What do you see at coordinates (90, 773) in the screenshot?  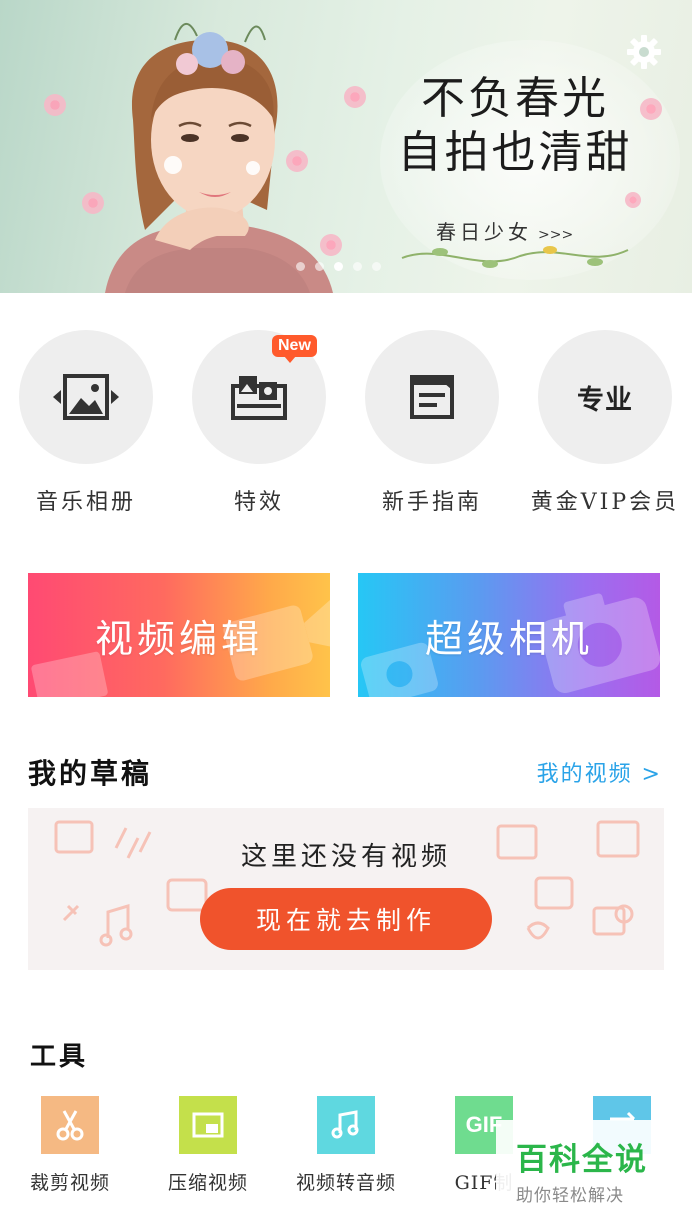 I see `drafts-title: 我的草稿` at bounding box center [90, 773].